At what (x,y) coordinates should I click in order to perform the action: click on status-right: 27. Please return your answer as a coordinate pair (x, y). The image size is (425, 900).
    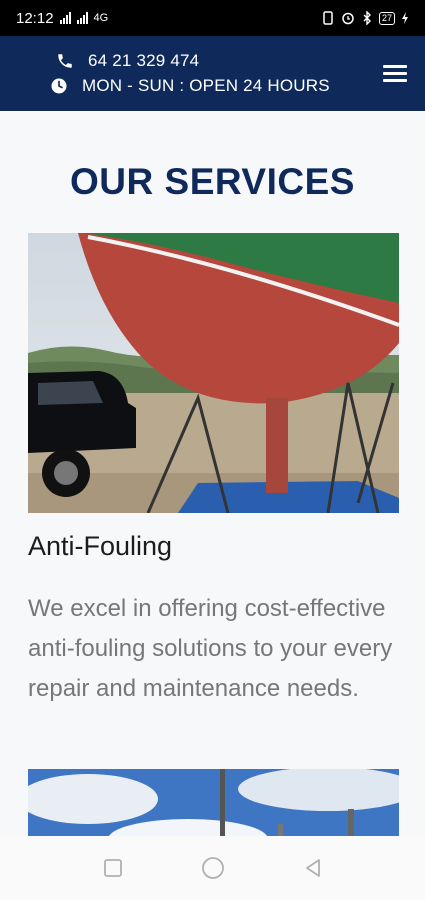
    Looking at the image, I should click on (365, 18).